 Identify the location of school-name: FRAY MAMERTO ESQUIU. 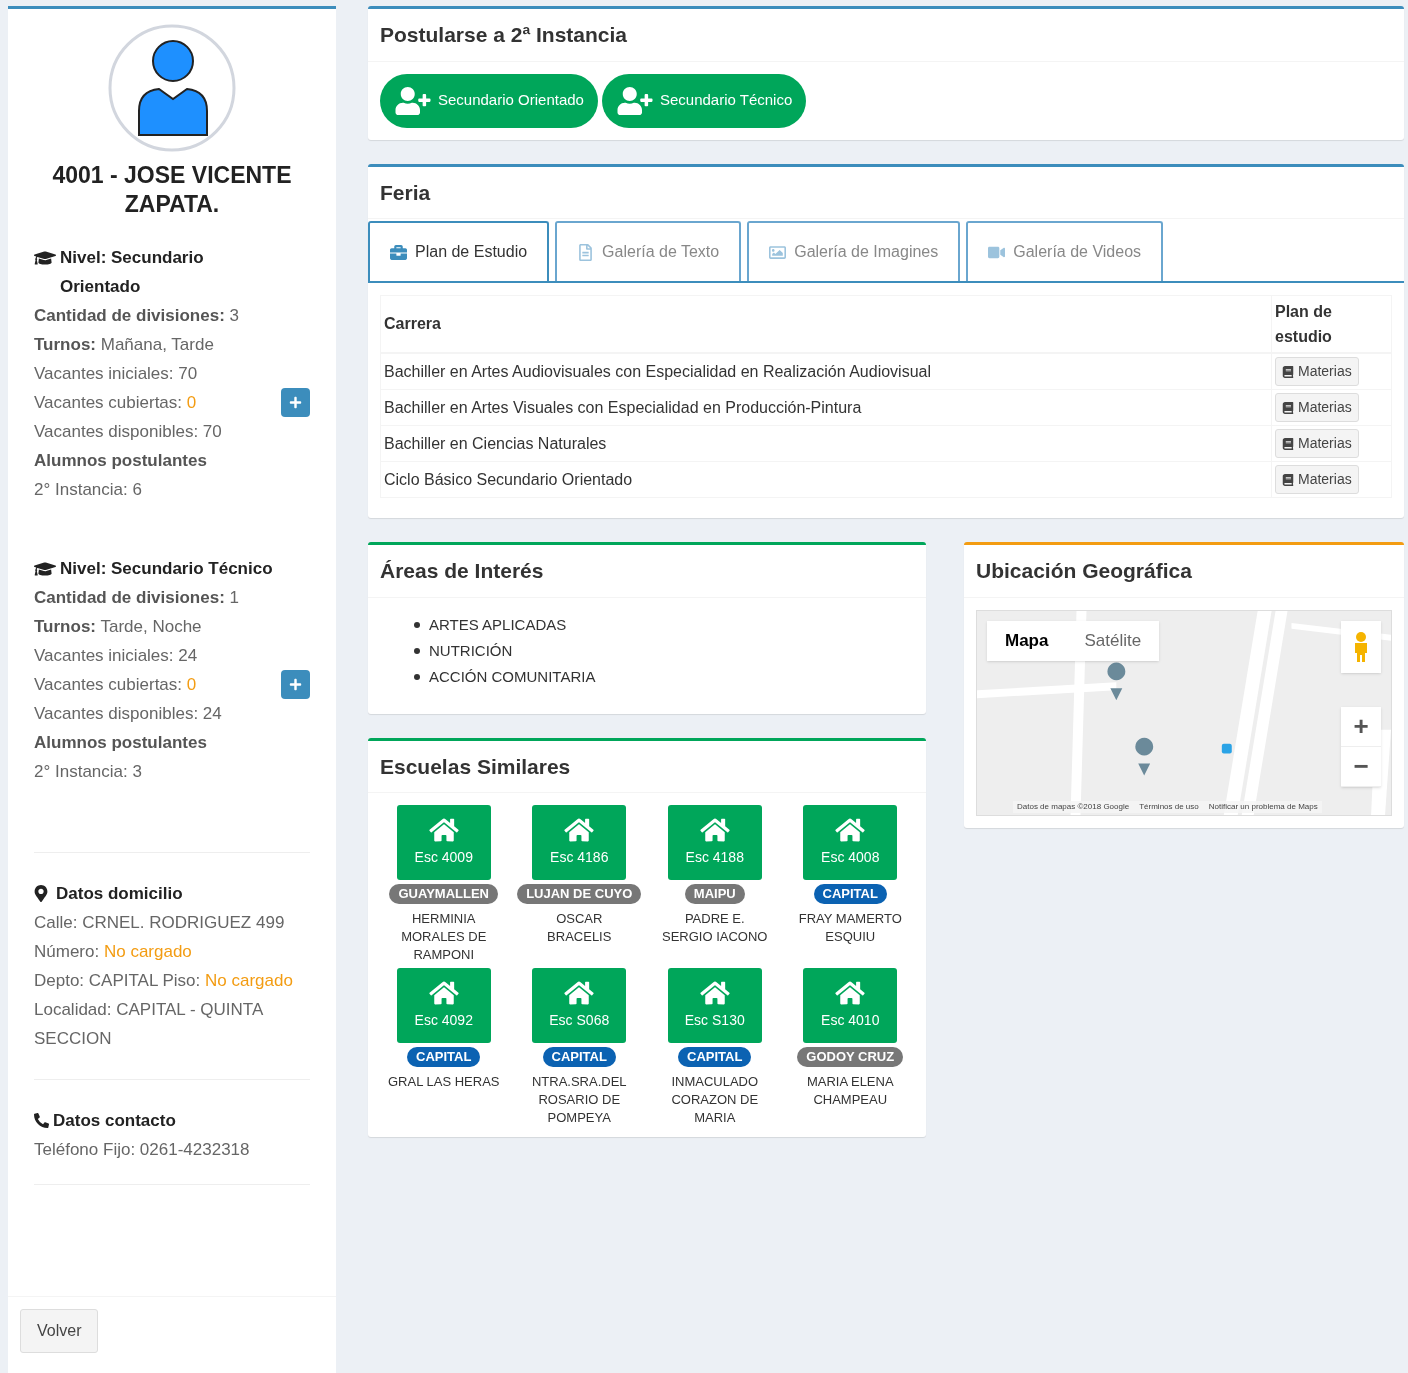
(850, 928).